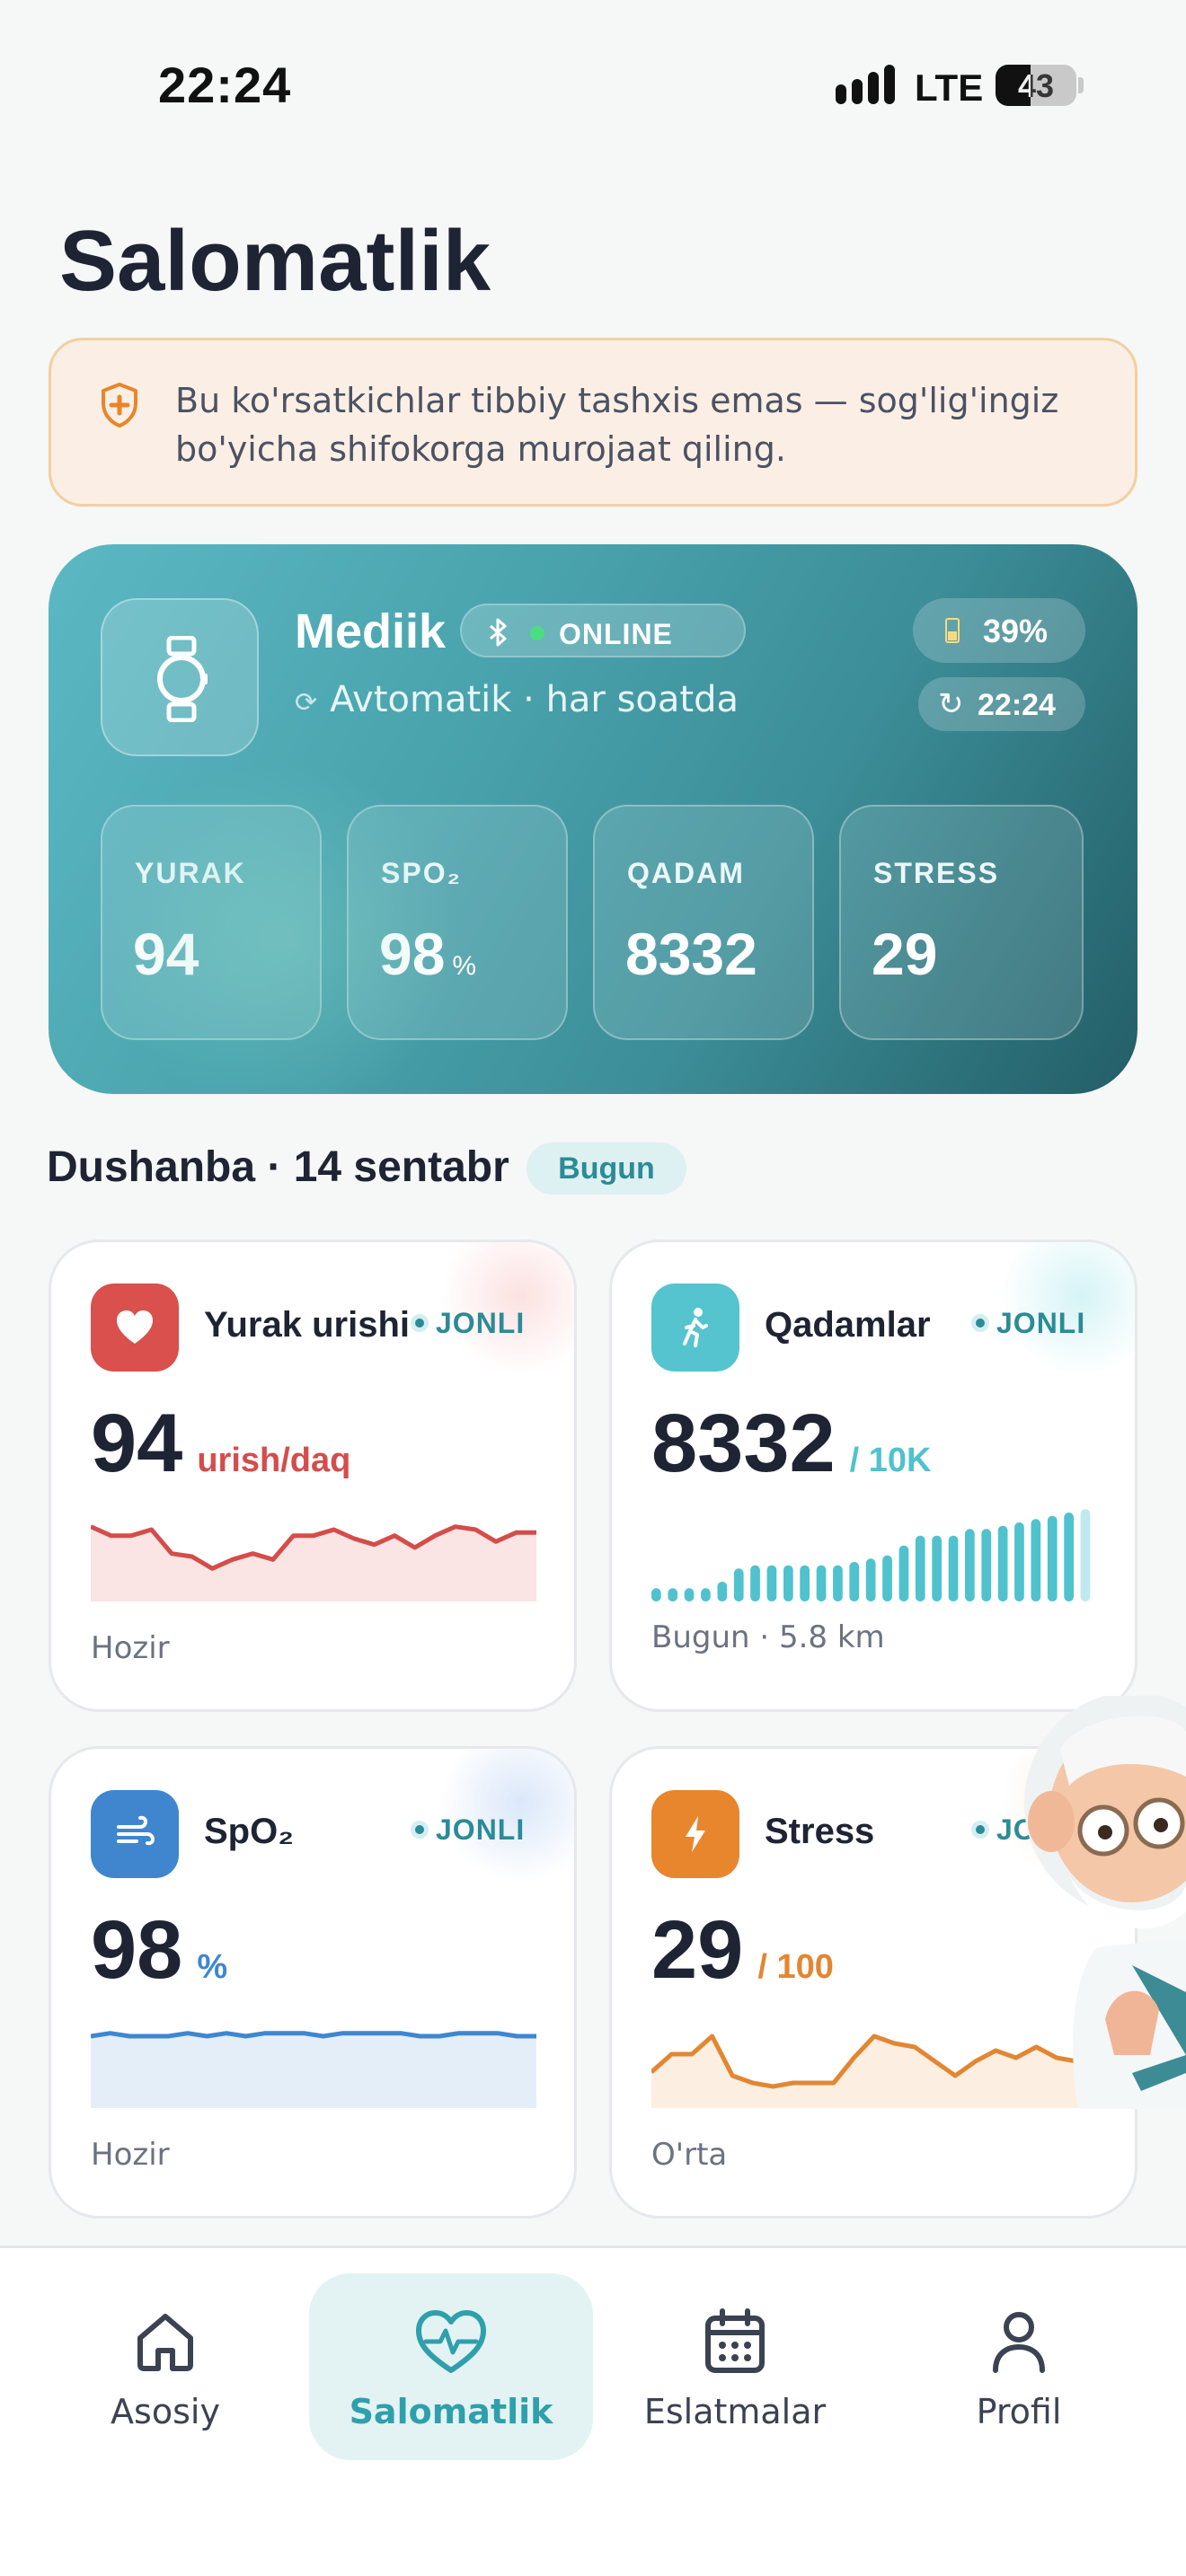 The height and width of the screenshot is (2576, 1186). What do you see at coordinates (159, 1950) in the screenshot?
I see `spo2-value: 98%` at bounding box center [159, 1950].